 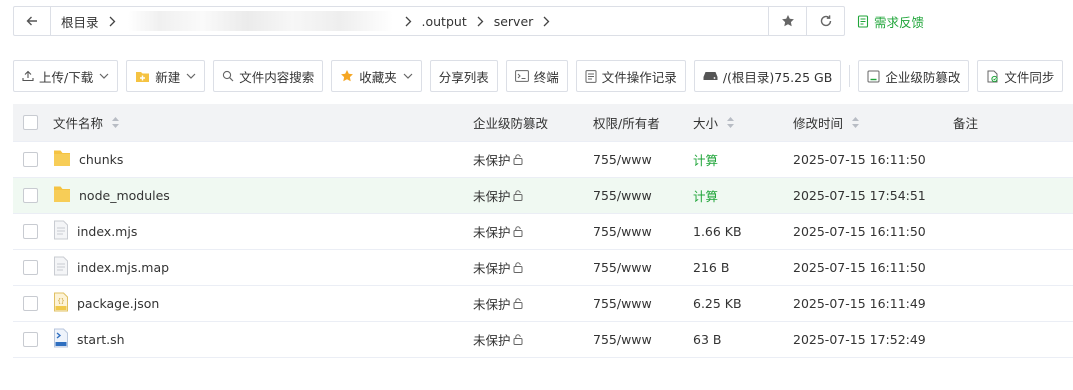 I want to click on table-row: chunks 未保护 755/www 计算 2025-07-15 16:11:50, so click(x=543, y=160).